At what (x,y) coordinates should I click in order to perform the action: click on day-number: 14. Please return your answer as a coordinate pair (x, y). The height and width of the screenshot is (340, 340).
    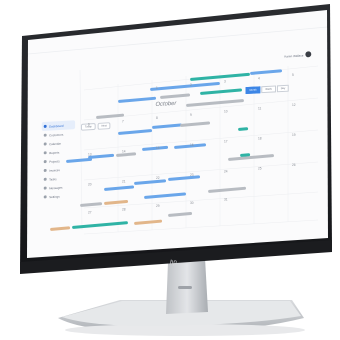
    Looking at the image, I should click on (124, 151).